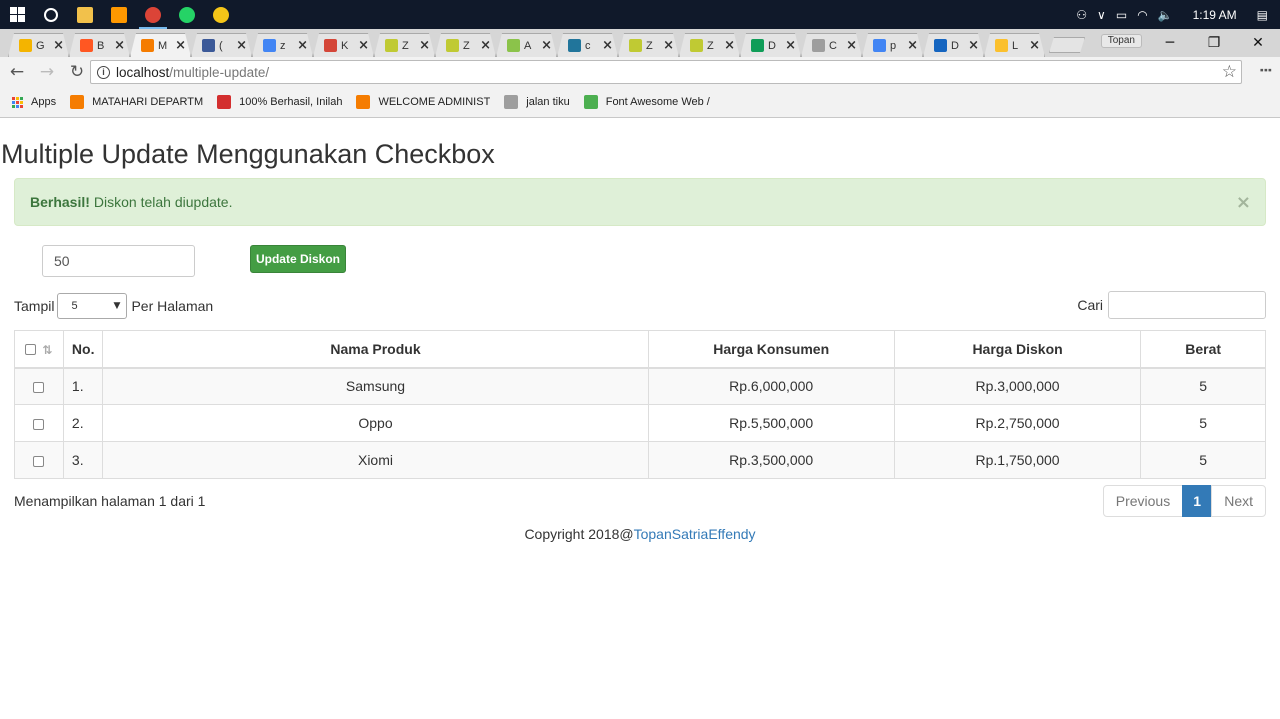 The image size is (1280, 719). Describe the element at coordinates (1214, 43) in the screenshot. I see `restore-icon: ❐` at that location.